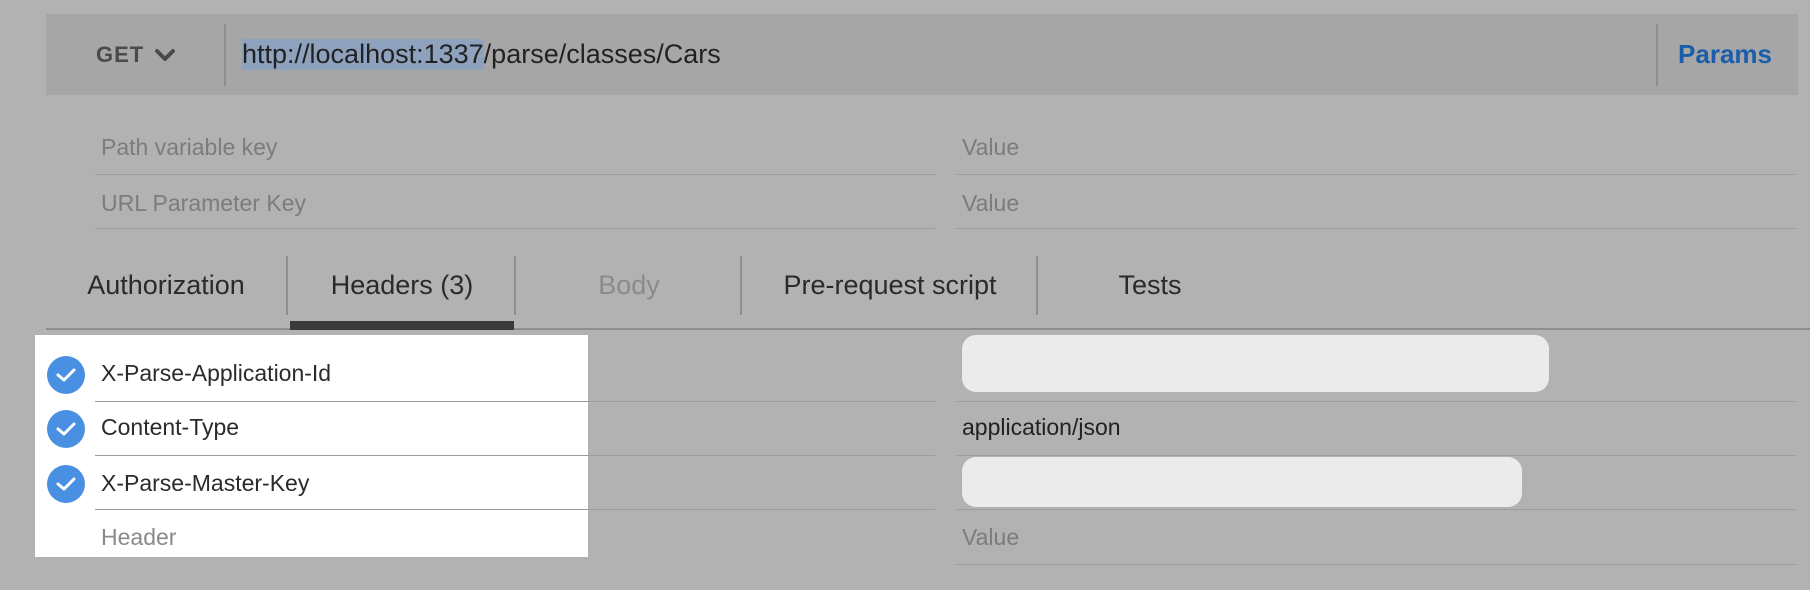 Image resolution: width=1810 pixels, height=590 pixels. Describe the element at coordinates (205, 483) in the screenshot. I see `header-key-input: X-Parse-Master-Key` at that location.